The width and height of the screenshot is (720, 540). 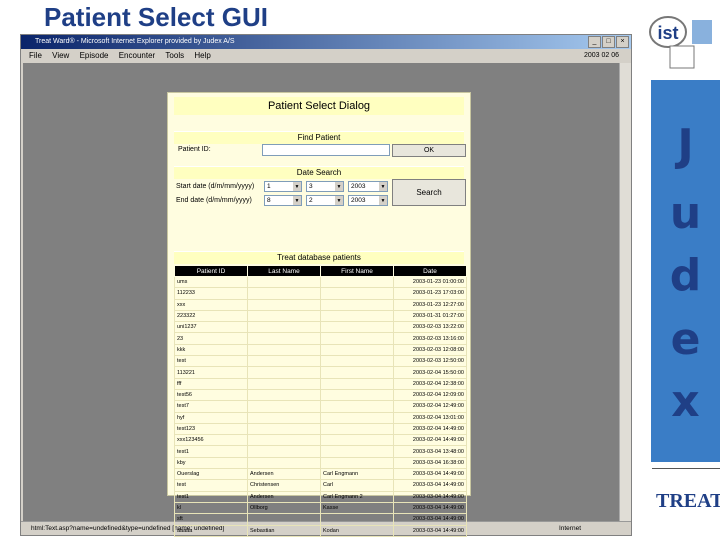 I want to click on treat-logo: TREAT, so click(x=688, y=501).